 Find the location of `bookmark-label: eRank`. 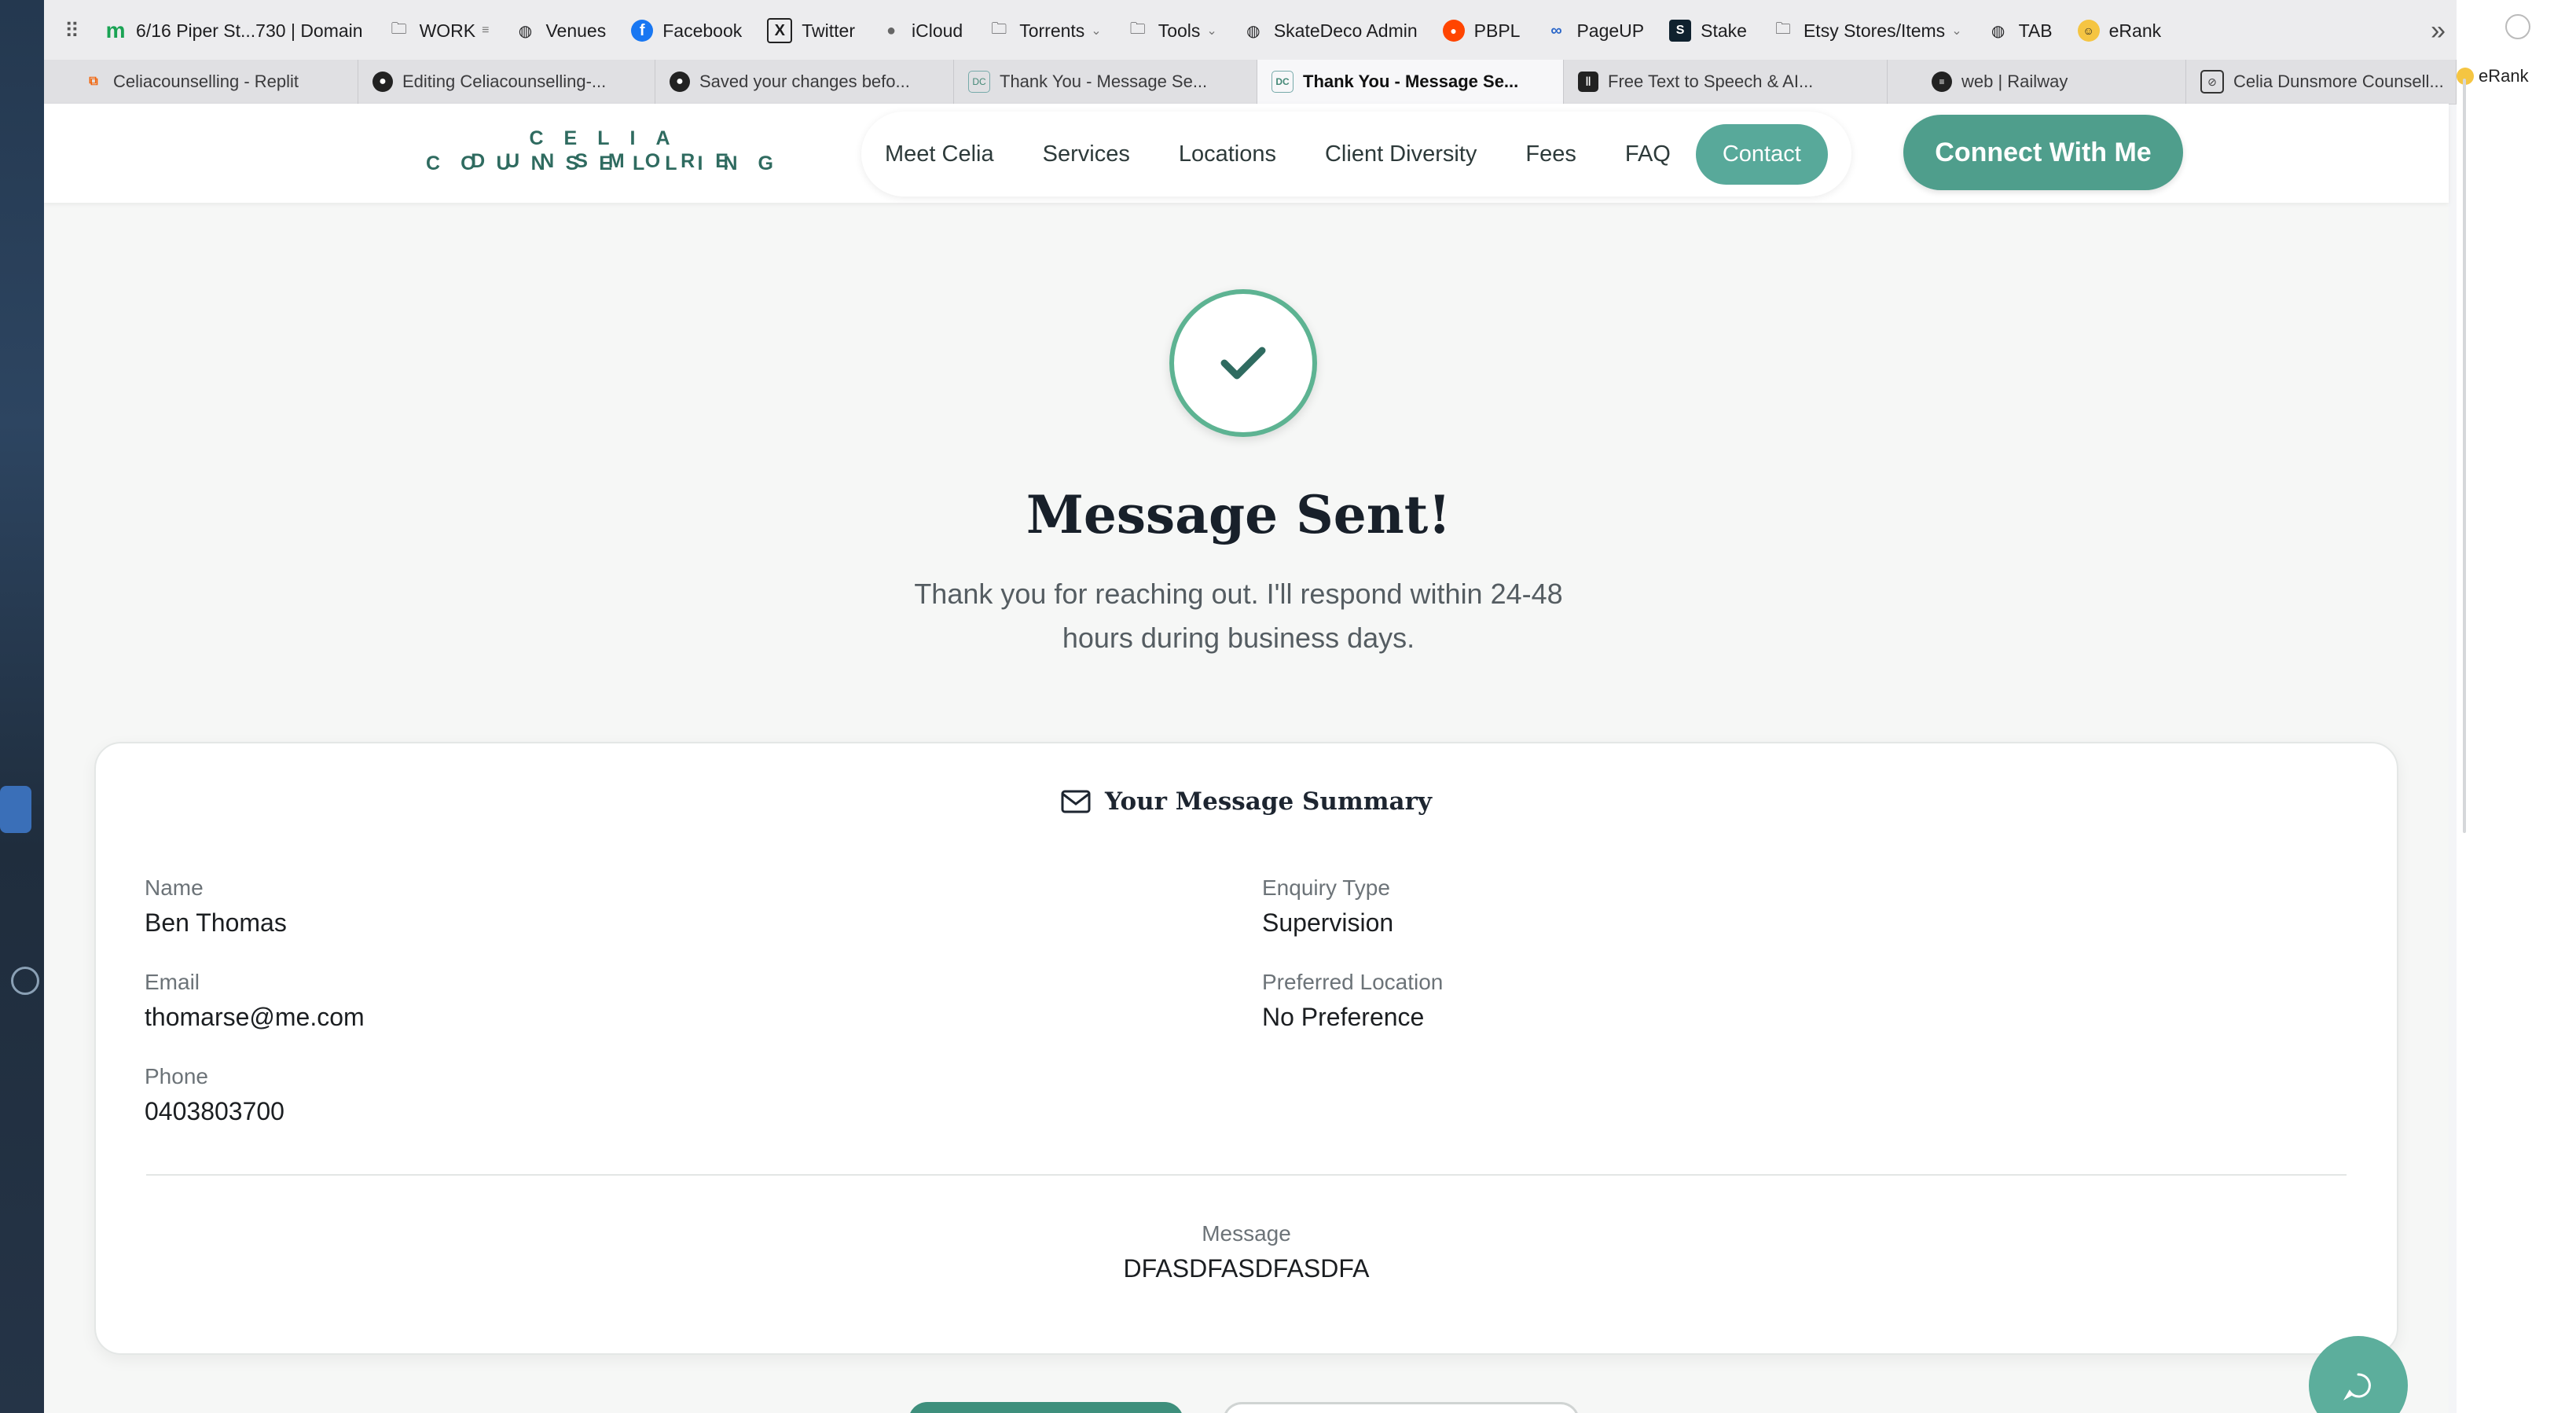

bookmark-label: eRank is located at coordinates (2135, 31).